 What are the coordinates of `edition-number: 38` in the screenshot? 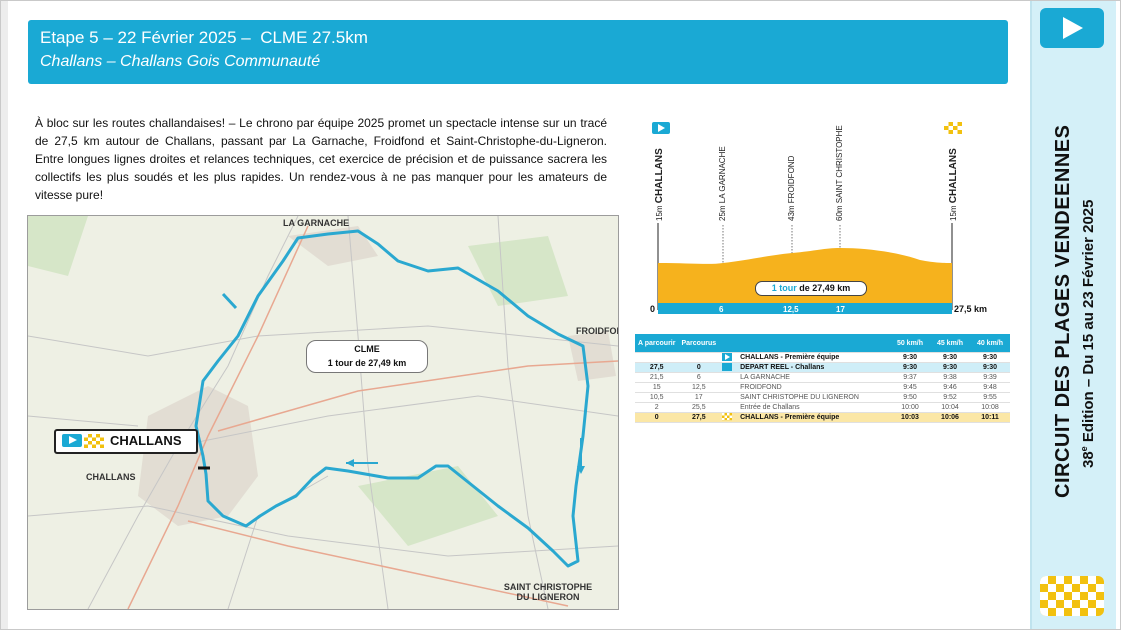 It's located at (1088, 459).